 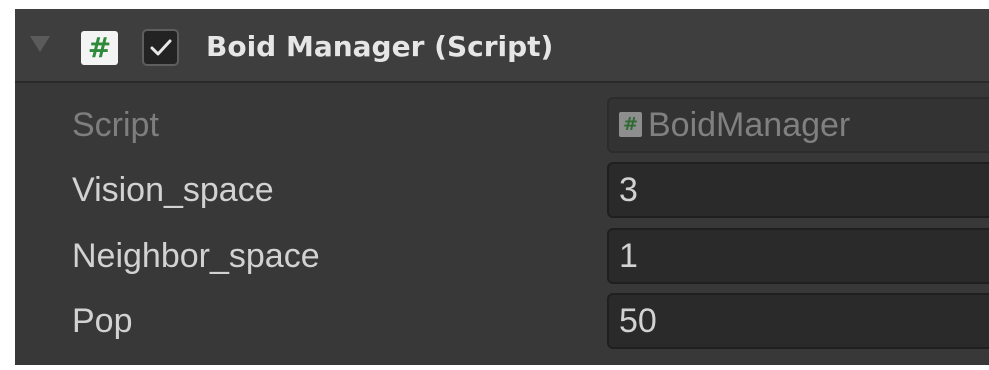 I want to click on property-label-vision-space: Vision_space, so click(x=173, y=190).